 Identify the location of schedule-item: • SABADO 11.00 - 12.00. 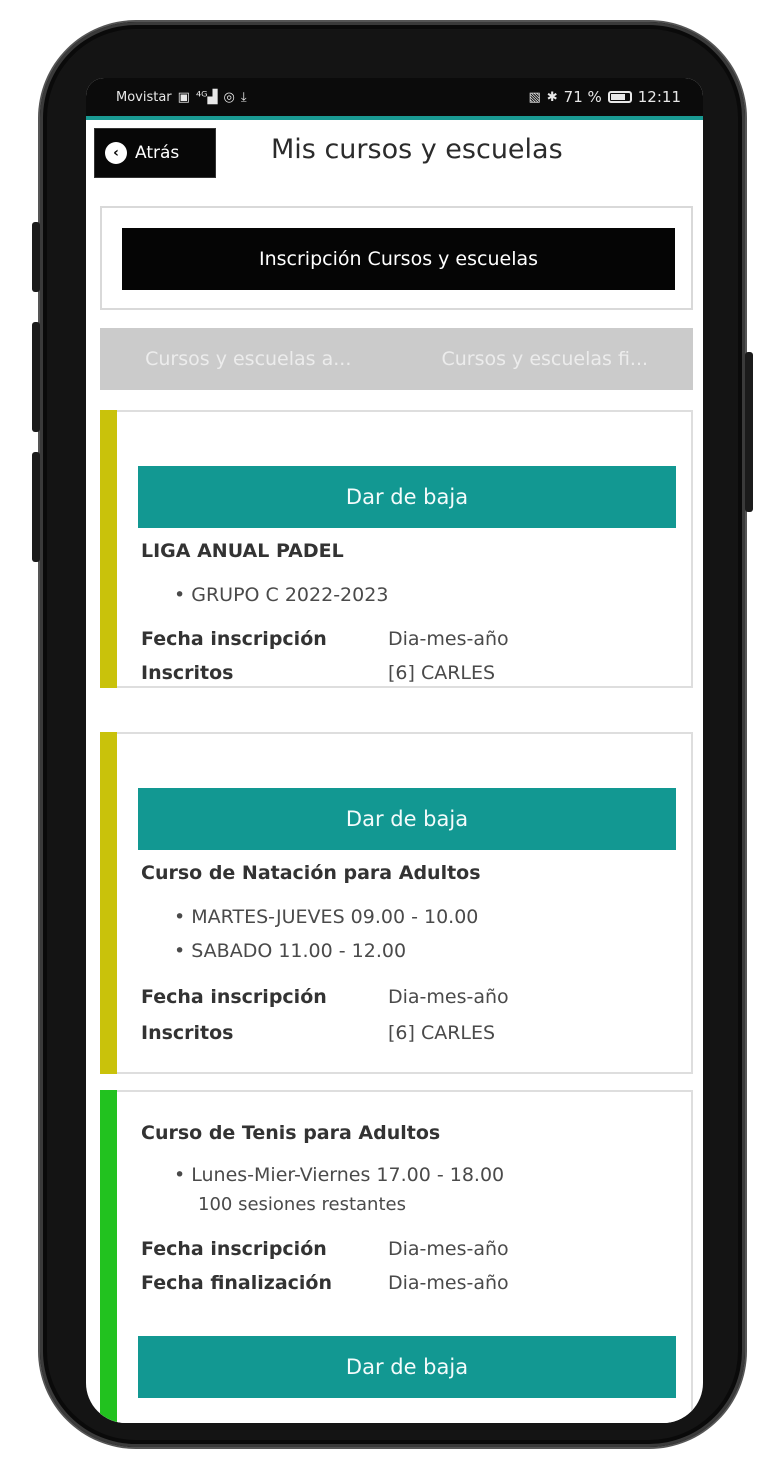
(290, 951).